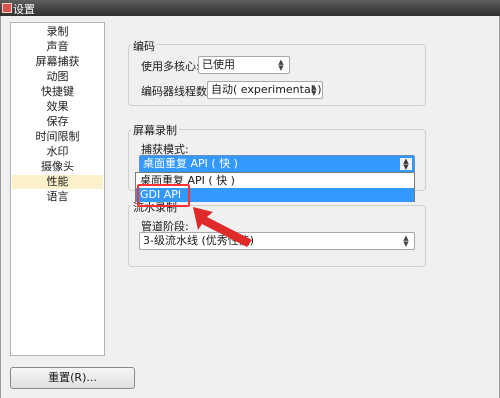 The image size is (500, 398). I want to click on encoder-threads-label: 编码器线程数:, so click(176, 91).